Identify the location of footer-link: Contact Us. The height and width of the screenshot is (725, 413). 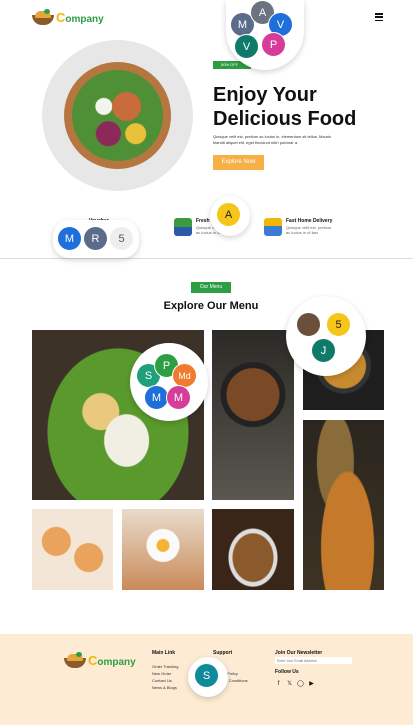
(165, 680).